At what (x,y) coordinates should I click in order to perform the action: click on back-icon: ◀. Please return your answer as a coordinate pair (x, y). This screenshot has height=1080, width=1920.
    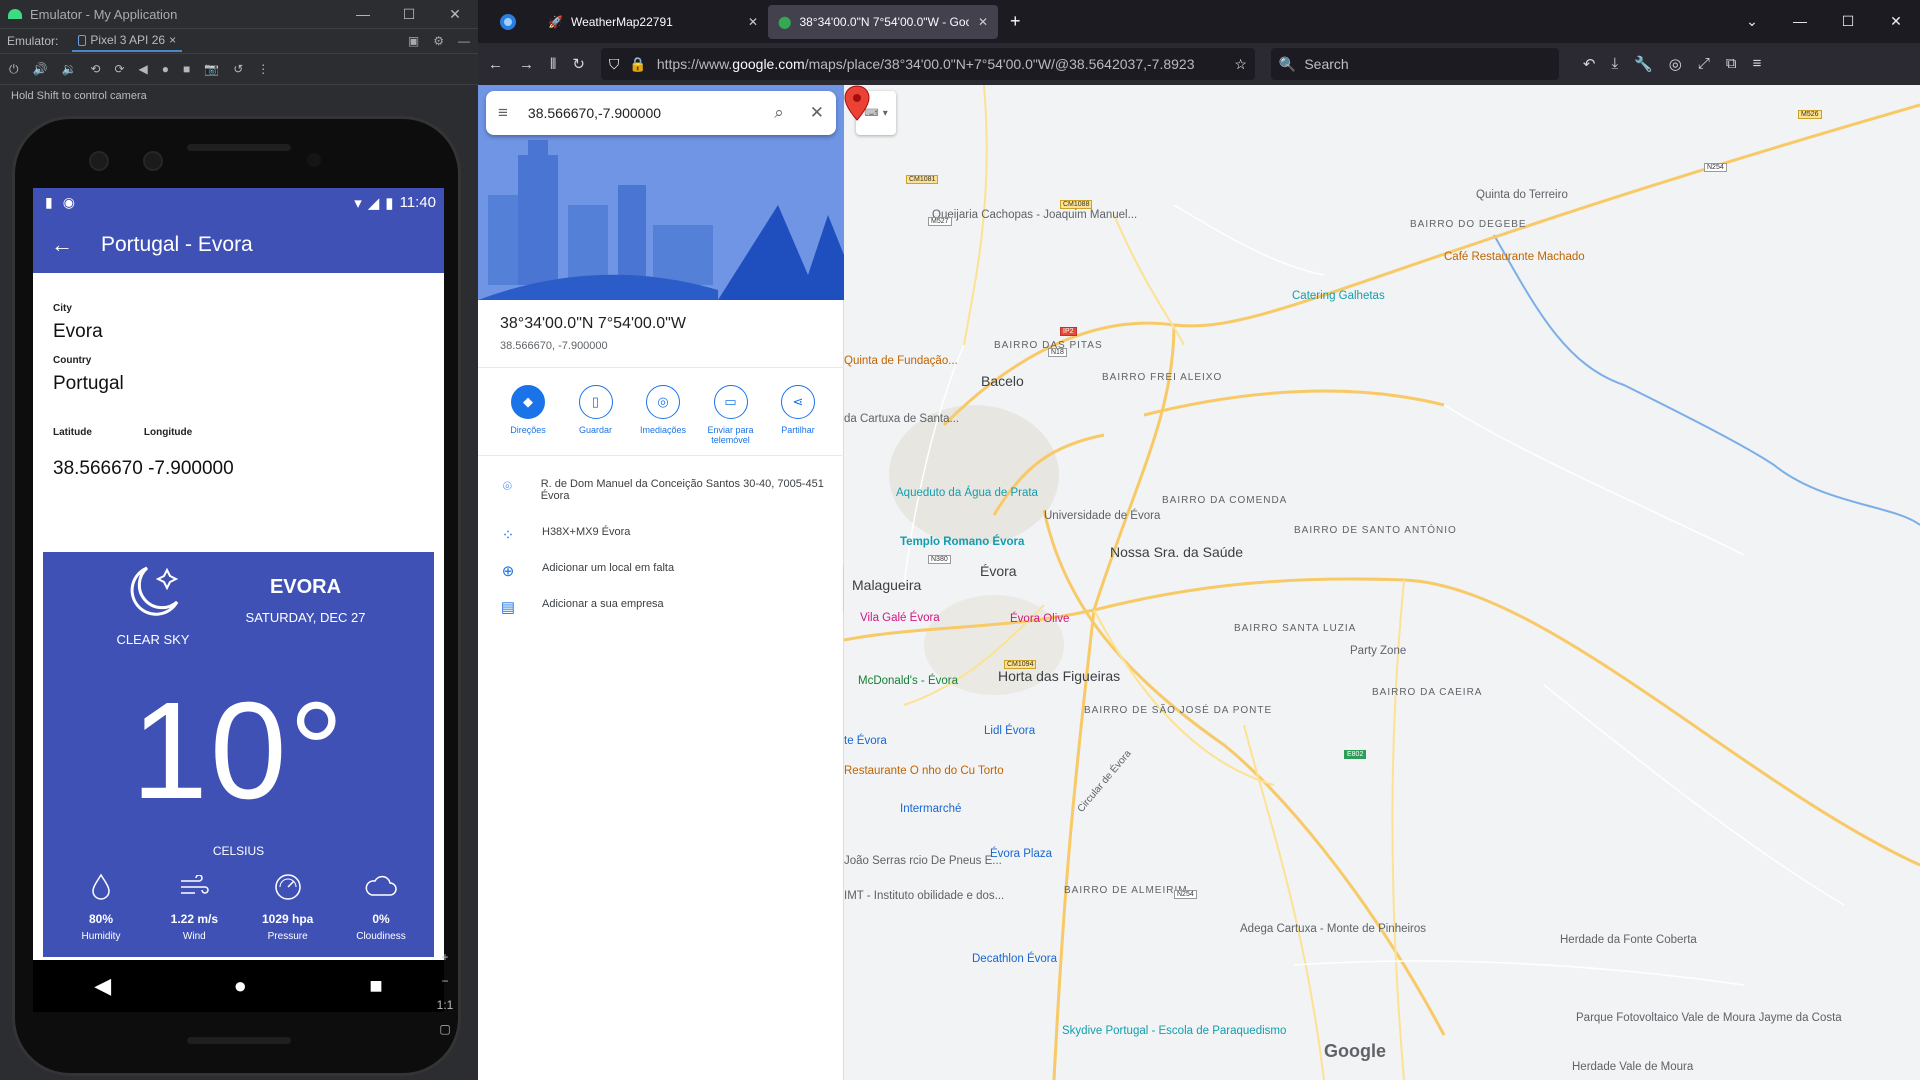
    Looking at the image, I should click on (143, 69).